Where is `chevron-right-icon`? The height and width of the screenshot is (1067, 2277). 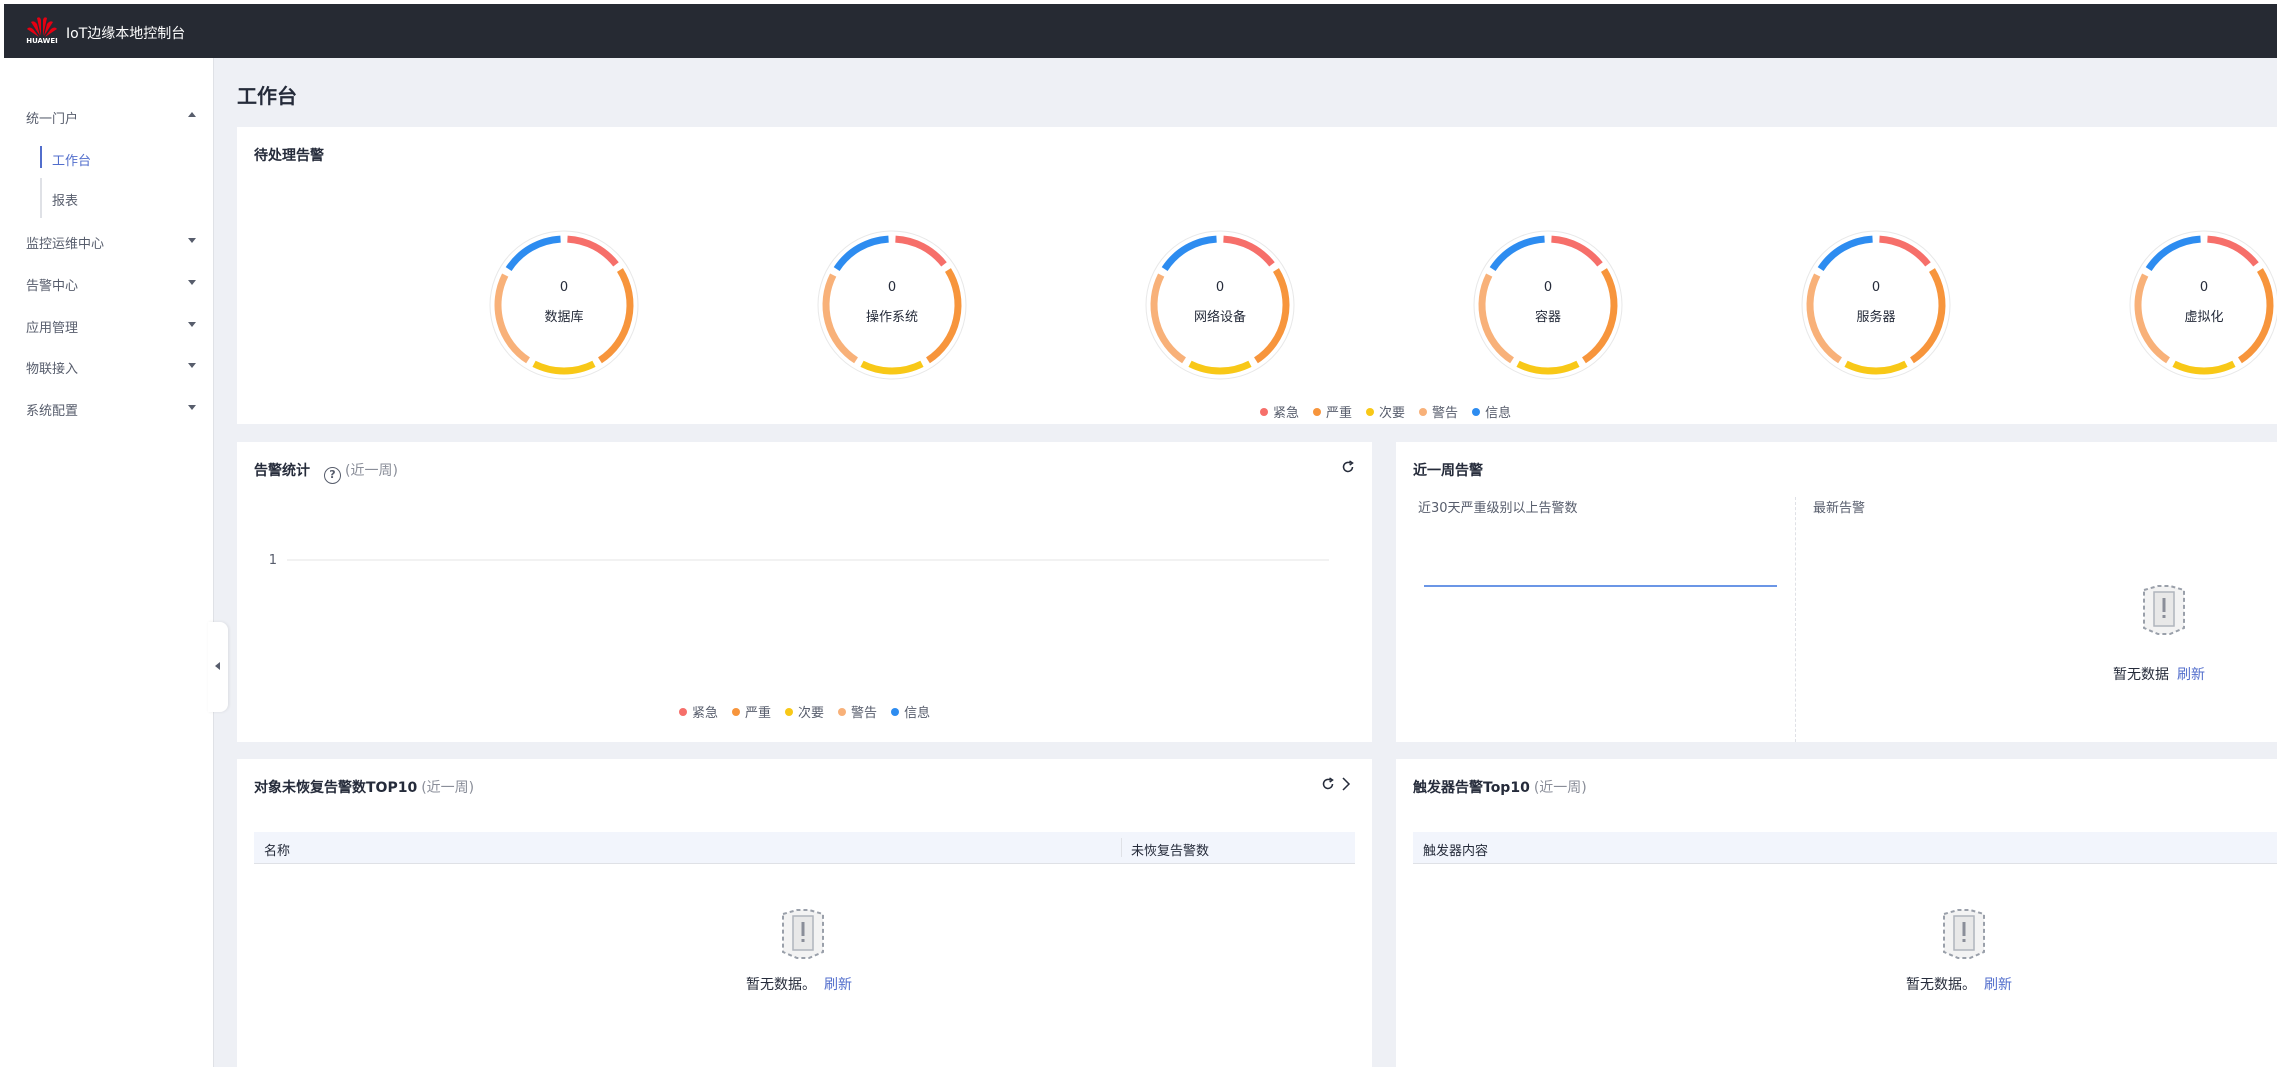
chevron-right-icon is located at coordinates (1346, 784).